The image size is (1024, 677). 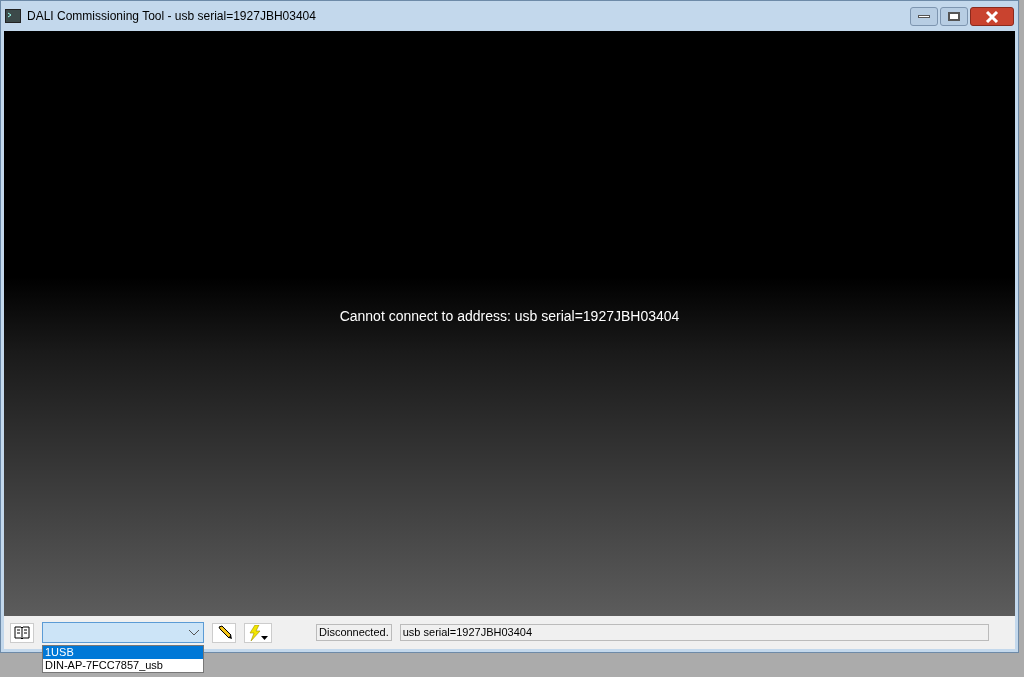 What do you see at coordinates (123, 652) in the screenshot?
I see `dropdown-option: 1USB` at bounding box center [123, 652].